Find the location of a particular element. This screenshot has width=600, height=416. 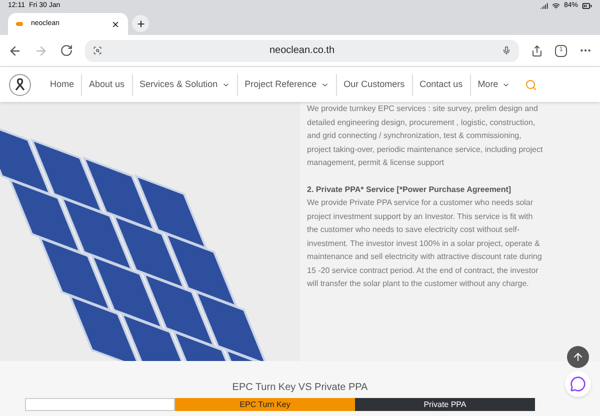

ribbon-logo-icon is located at coordinates (20, 85).